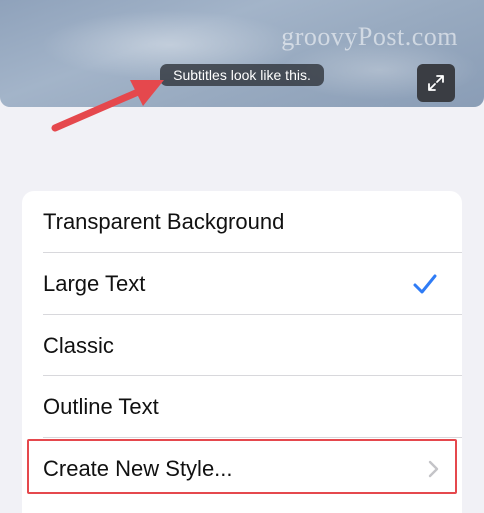 The image size is (484, 513). I want to click on style-option-classic: Classic, so click(242, 346).